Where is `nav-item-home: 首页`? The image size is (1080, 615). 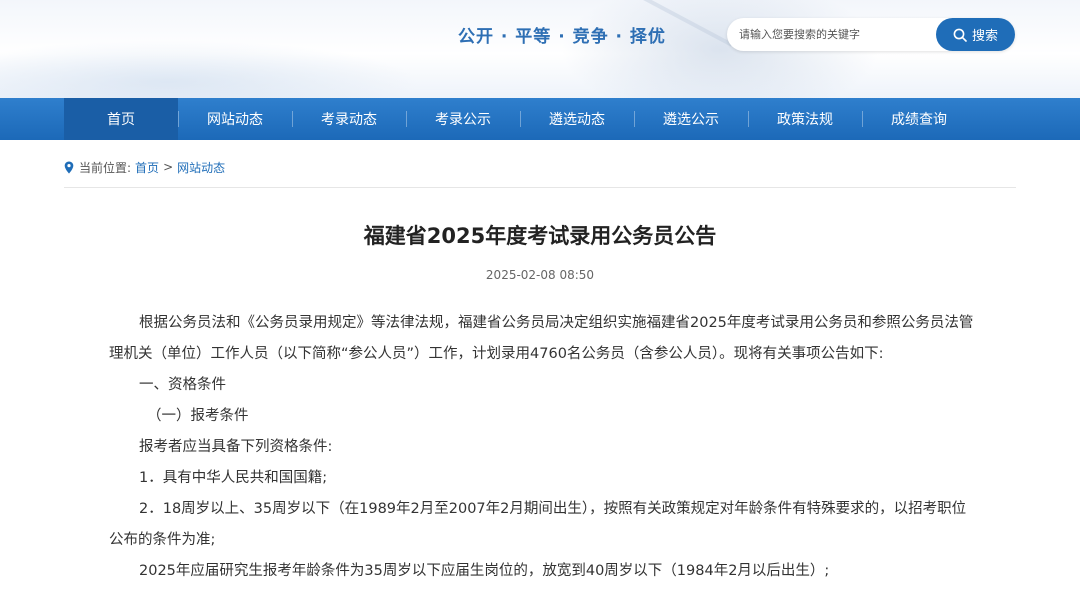
nav-item-home: 首页 is located at coordinates (121, 119).